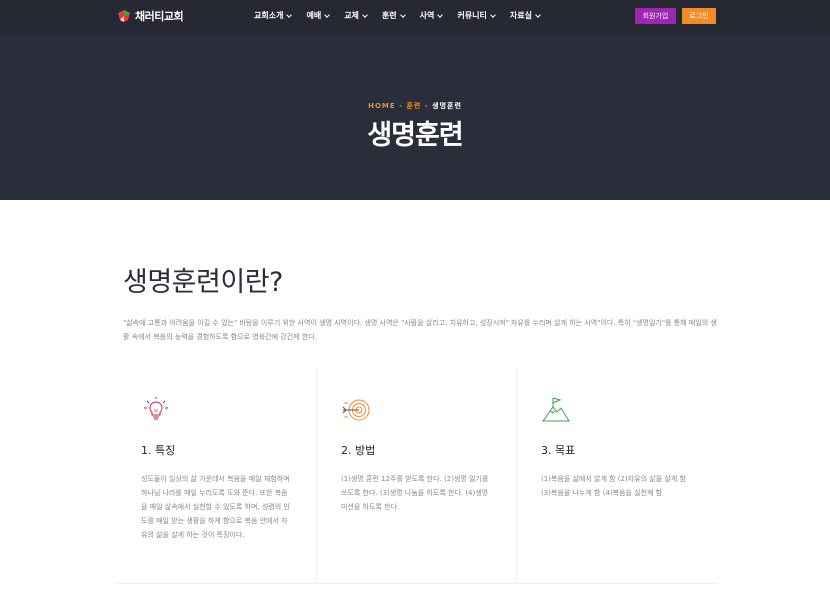  What do you see at coordinates (269, 15) in the screenshot?
I see `nav-label: 교회소개` at bounding box center [269, 15].